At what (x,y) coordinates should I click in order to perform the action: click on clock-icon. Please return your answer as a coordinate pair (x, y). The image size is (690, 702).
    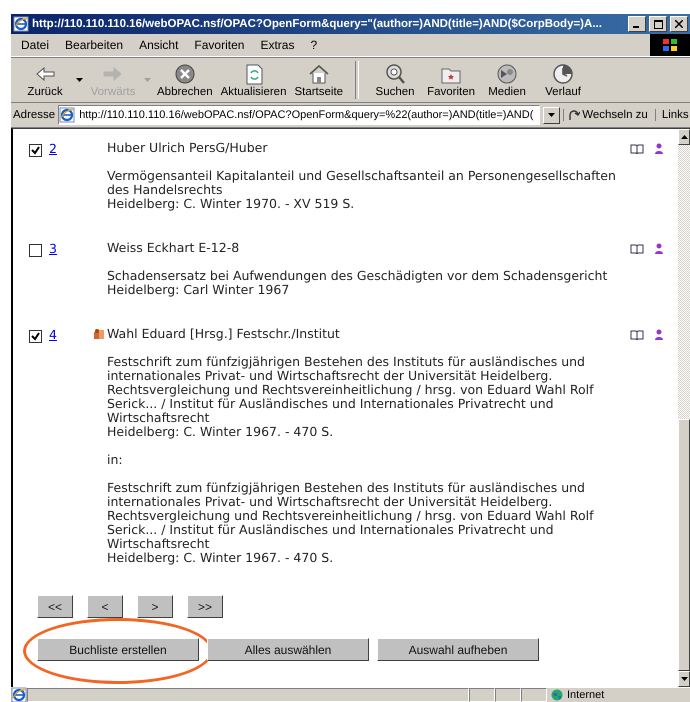
    Looking at the image, I should click on (563, 74).